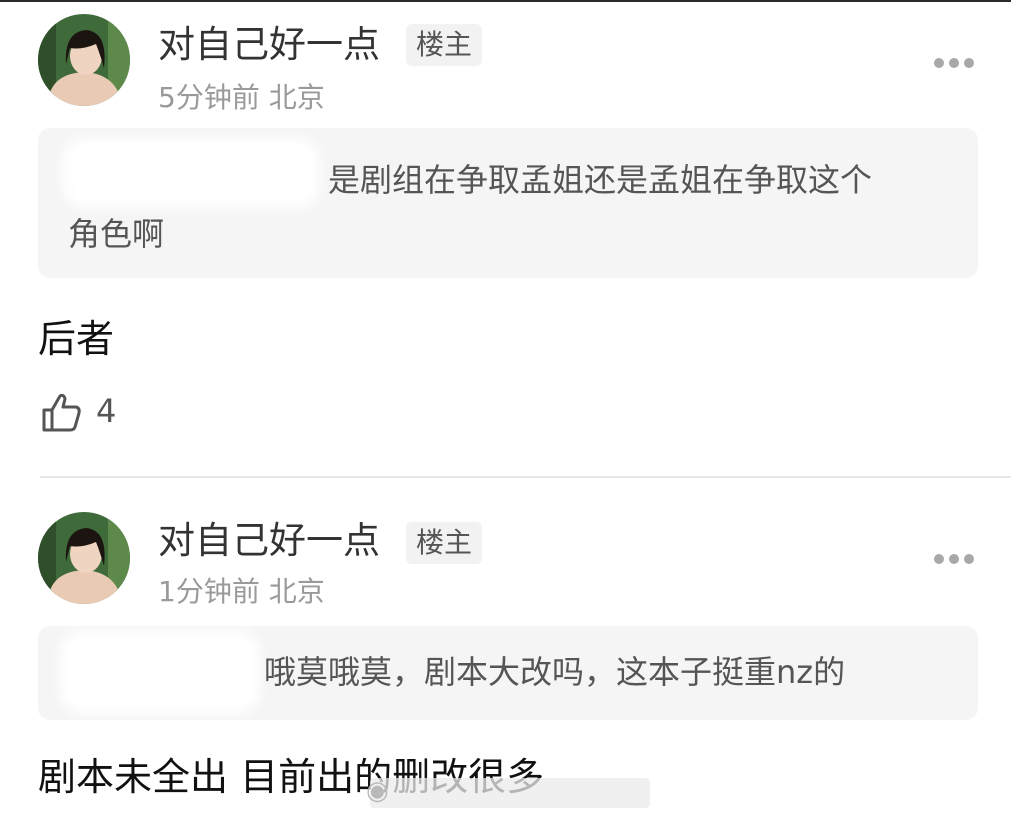 The width and height of the screenshot is (1011, 816). I want to click on watermark: ◉, so click(508, 792).